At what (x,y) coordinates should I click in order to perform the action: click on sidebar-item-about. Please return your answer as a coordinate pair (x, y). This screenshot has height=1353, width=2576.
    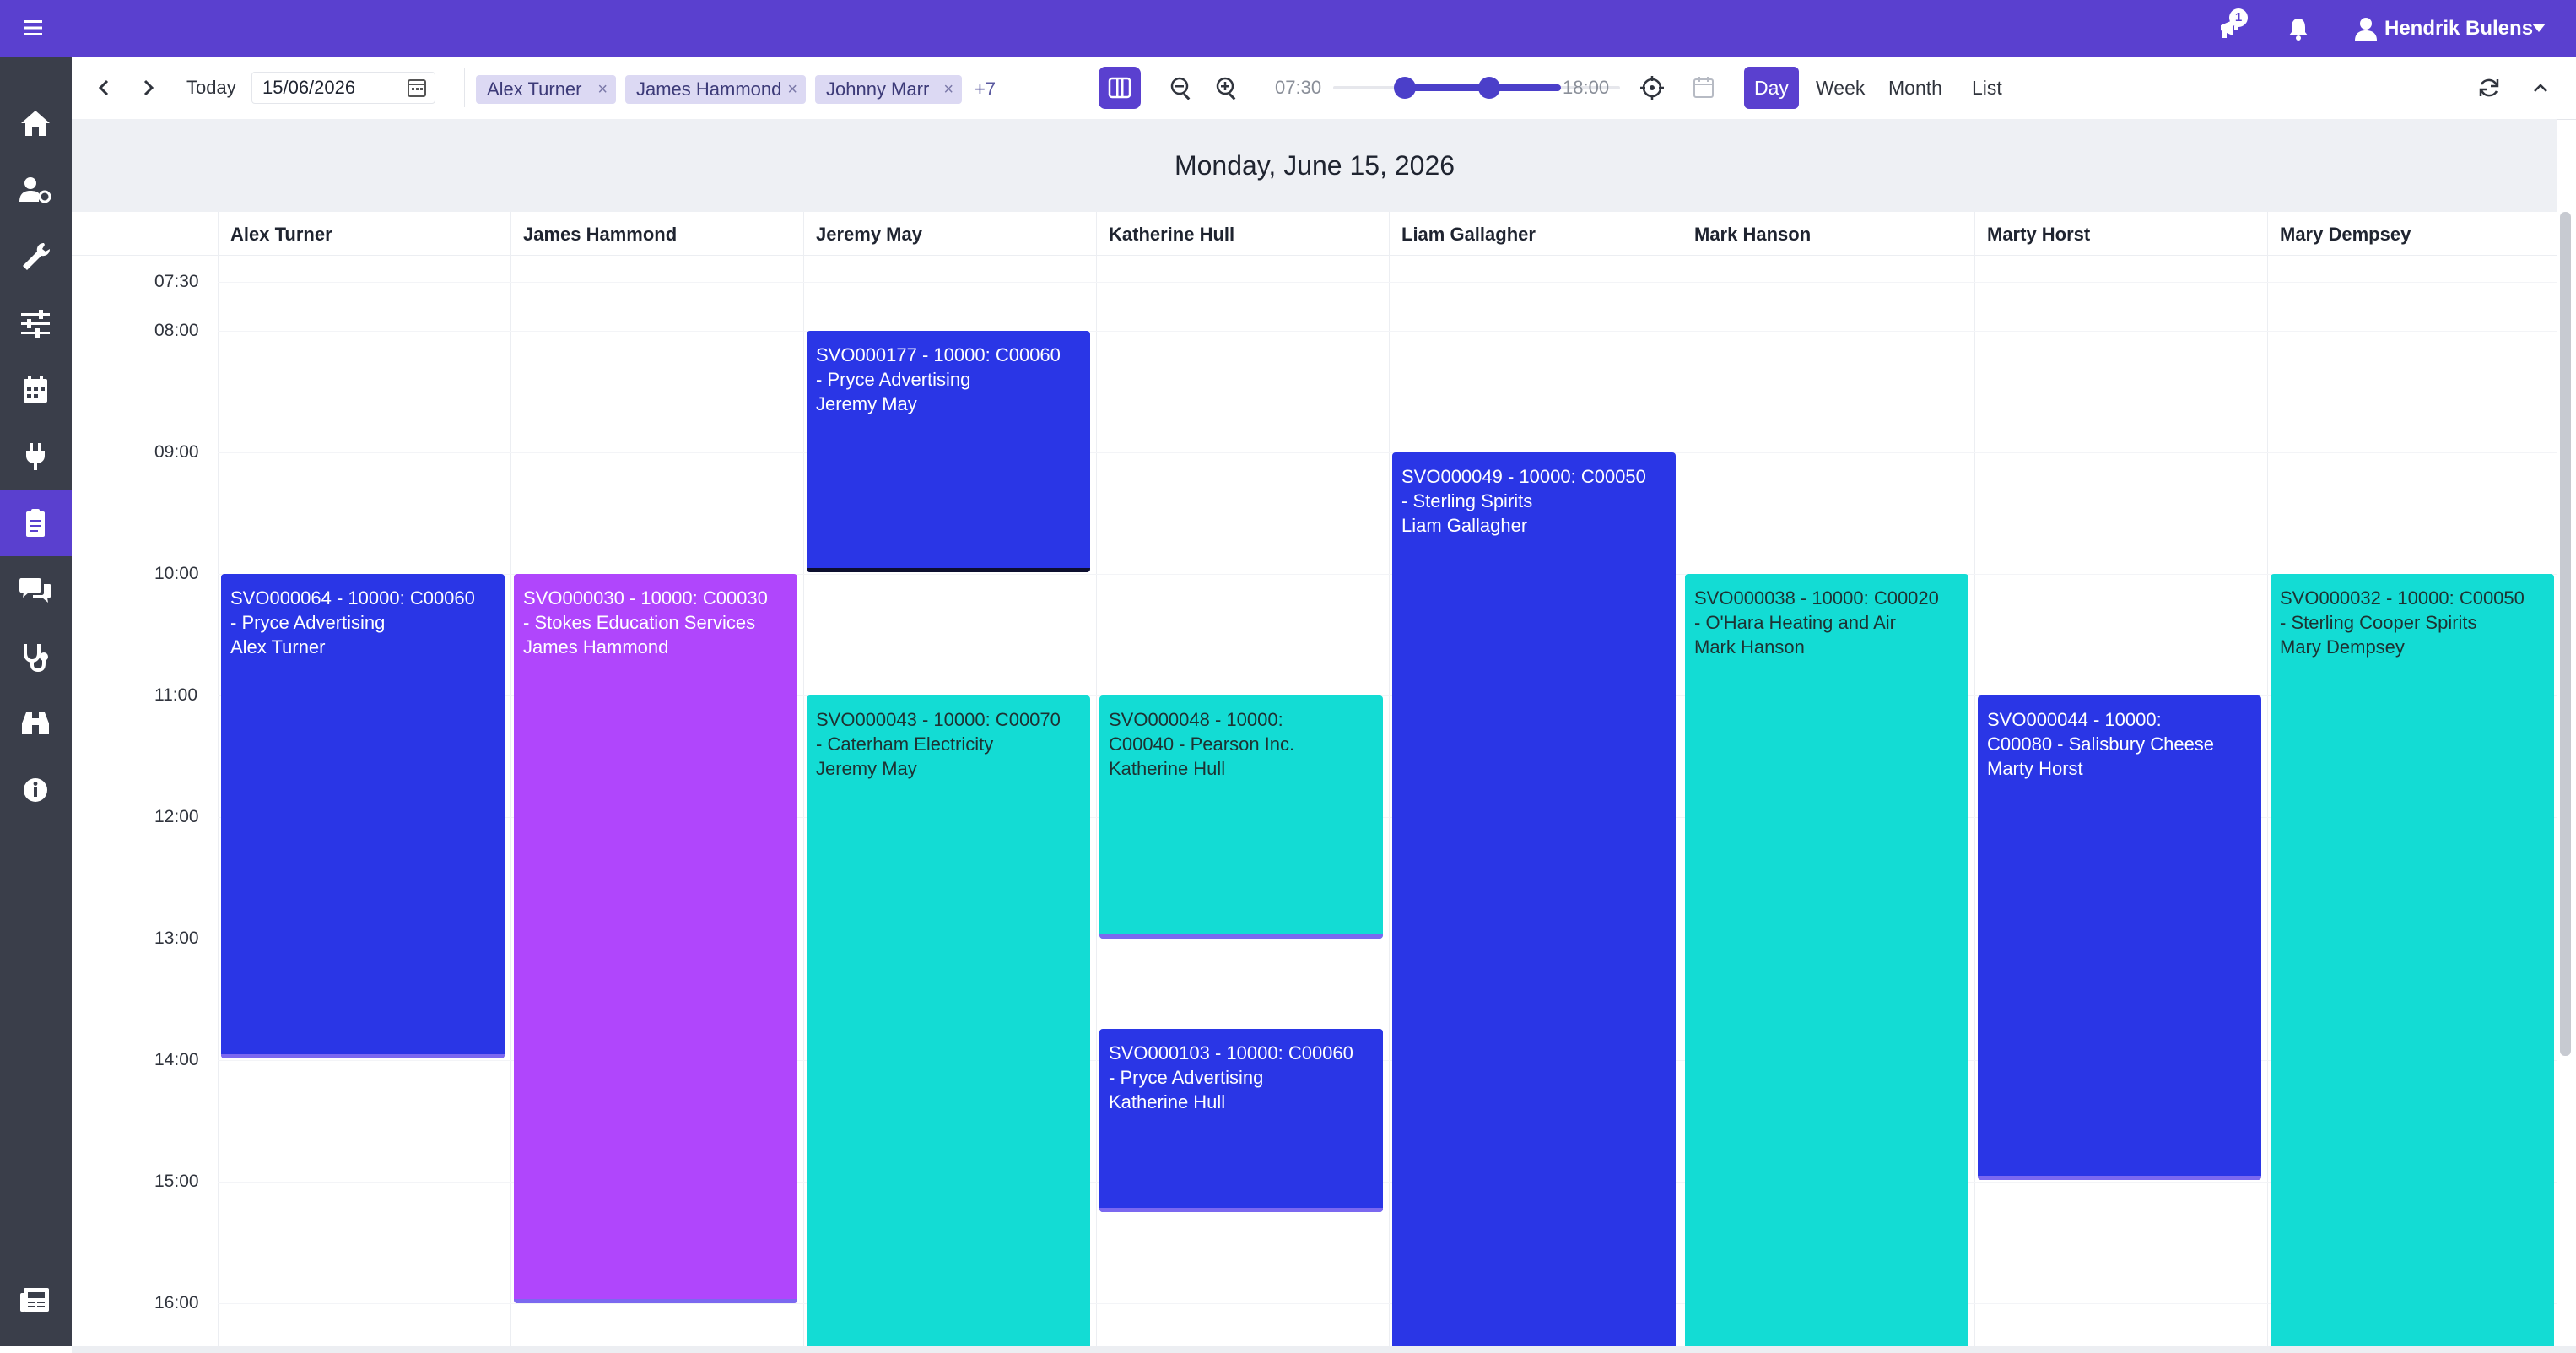
    Looking at the image, I should click on (36, 790).